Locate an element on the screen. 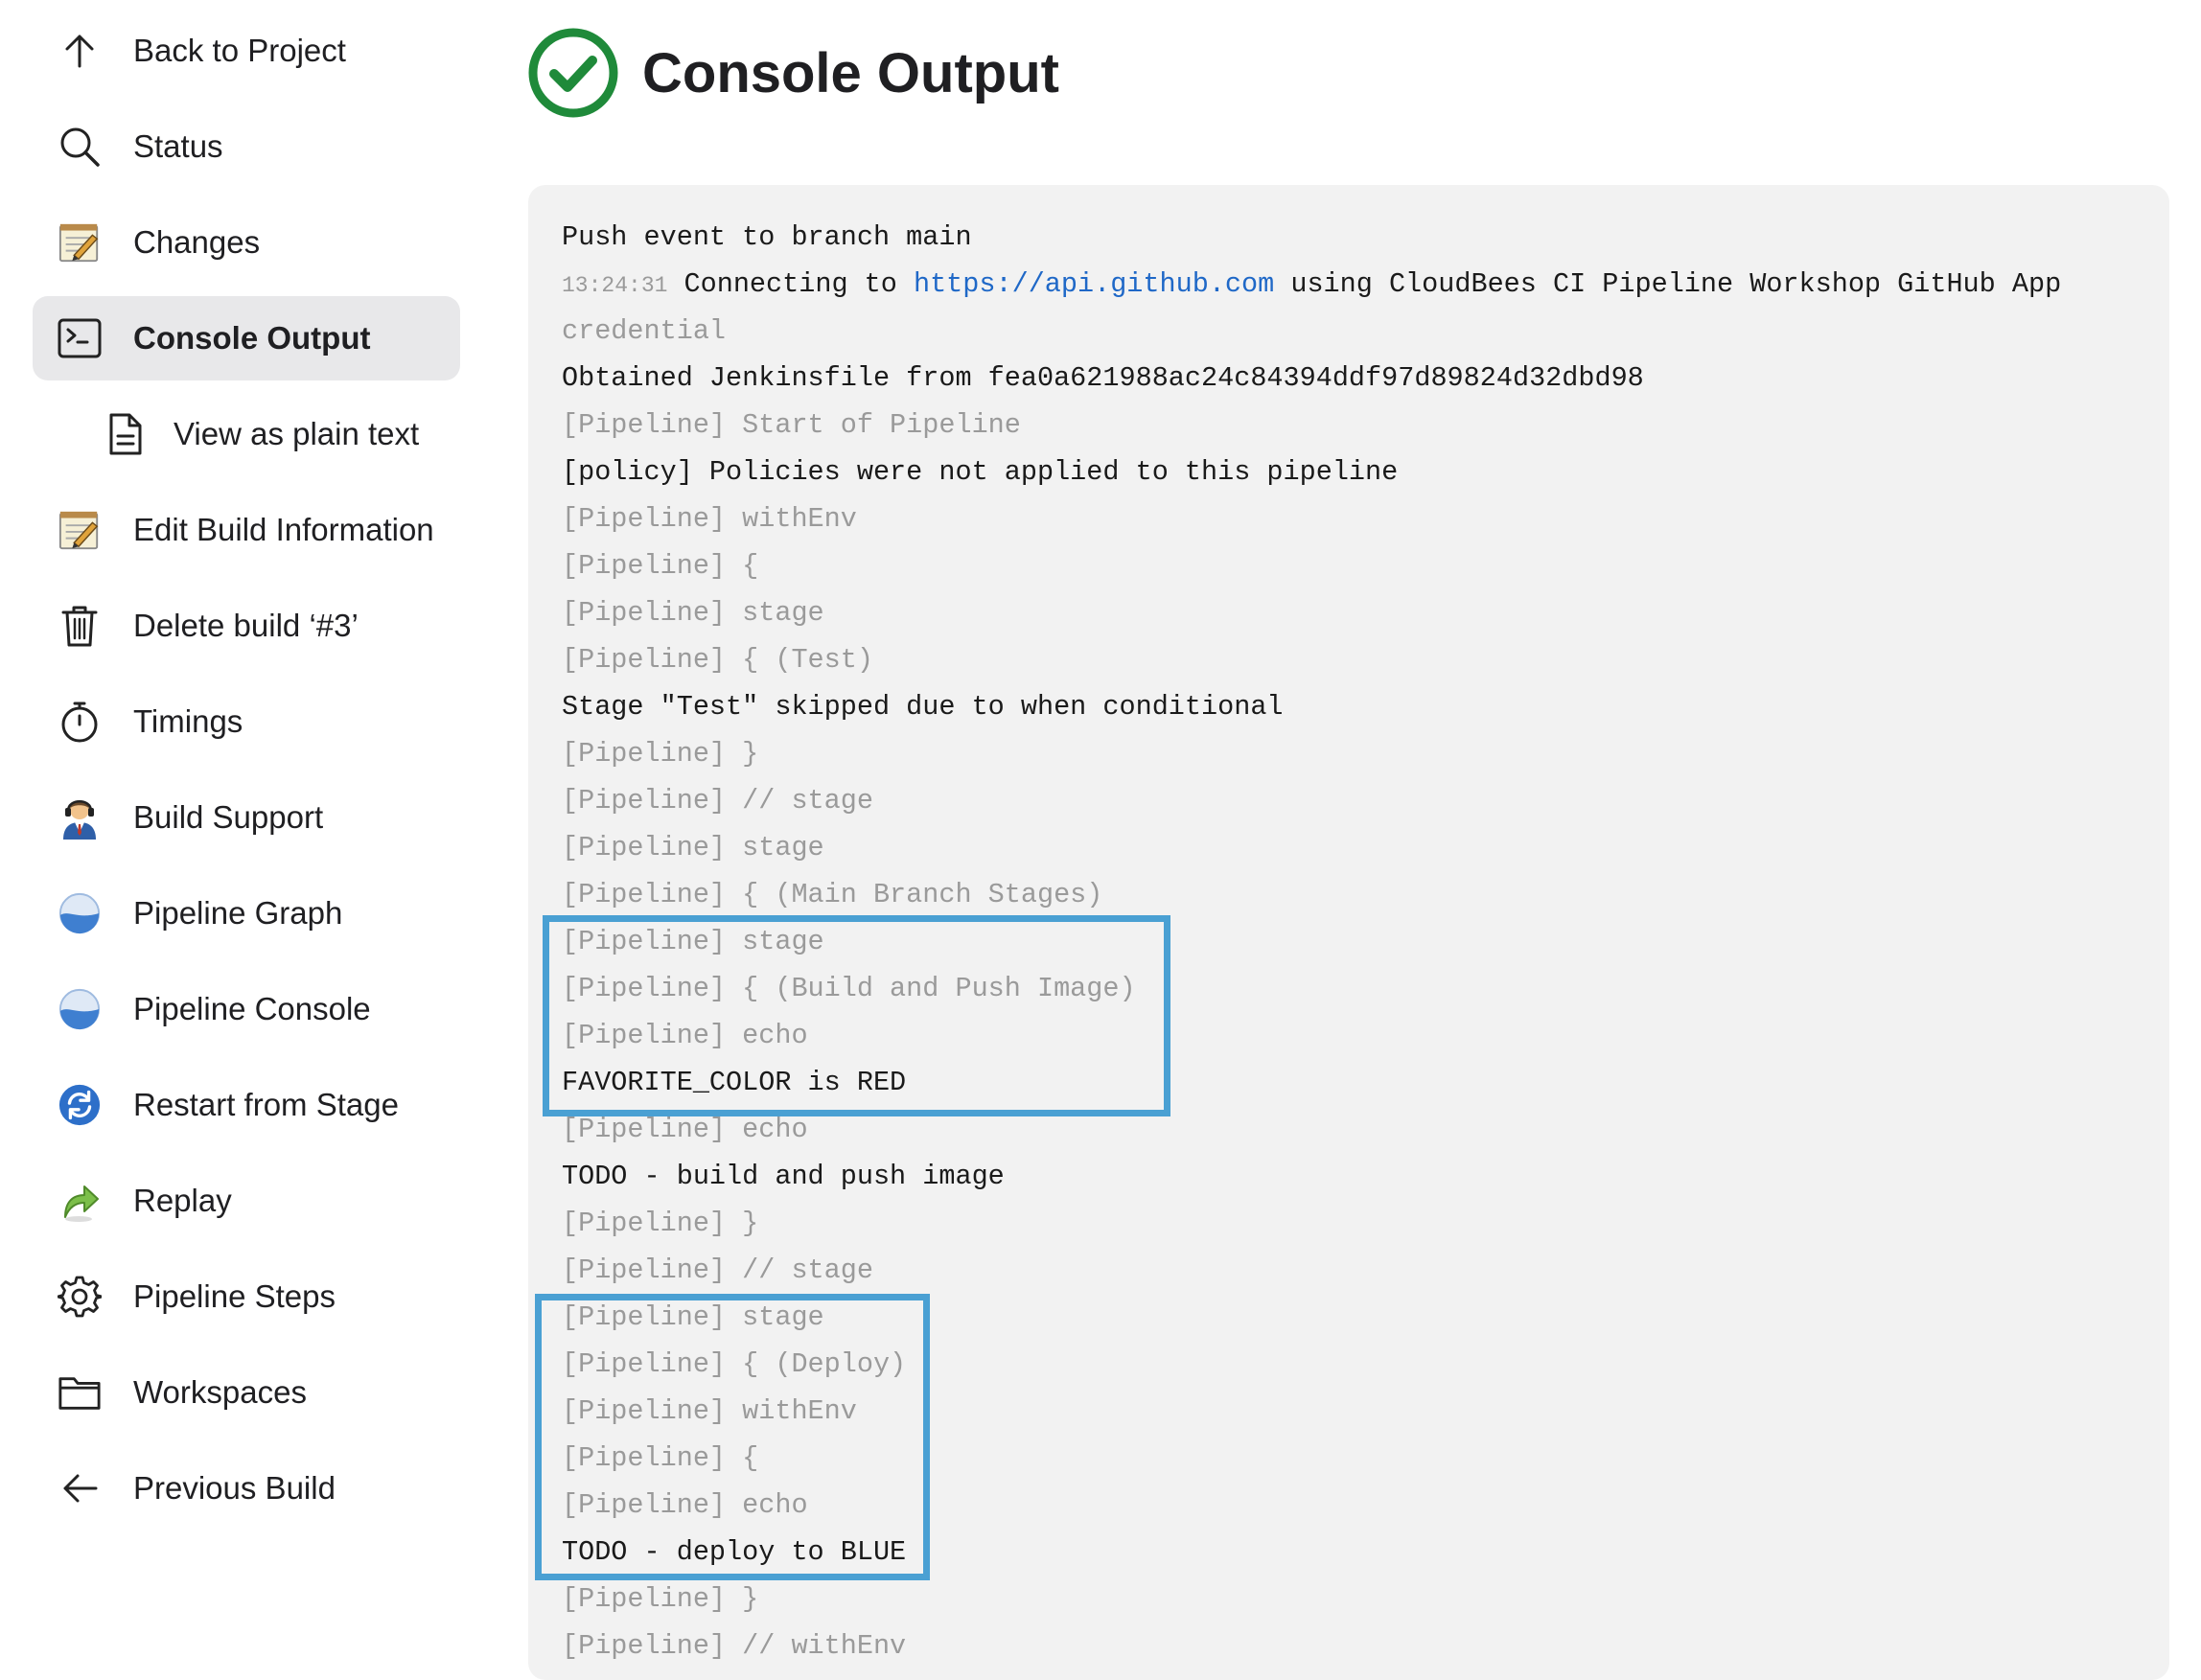 This screenshot has width=2201, height=1680. console-text: Connecting to is located at coordinates (790, 284).